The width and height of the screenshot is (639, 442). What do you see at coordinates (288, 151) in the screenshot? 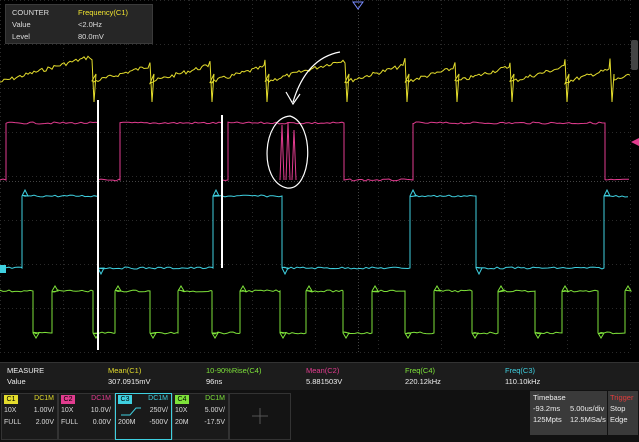
I see `trace-c2-glitch` at bounding box center [288, 151].